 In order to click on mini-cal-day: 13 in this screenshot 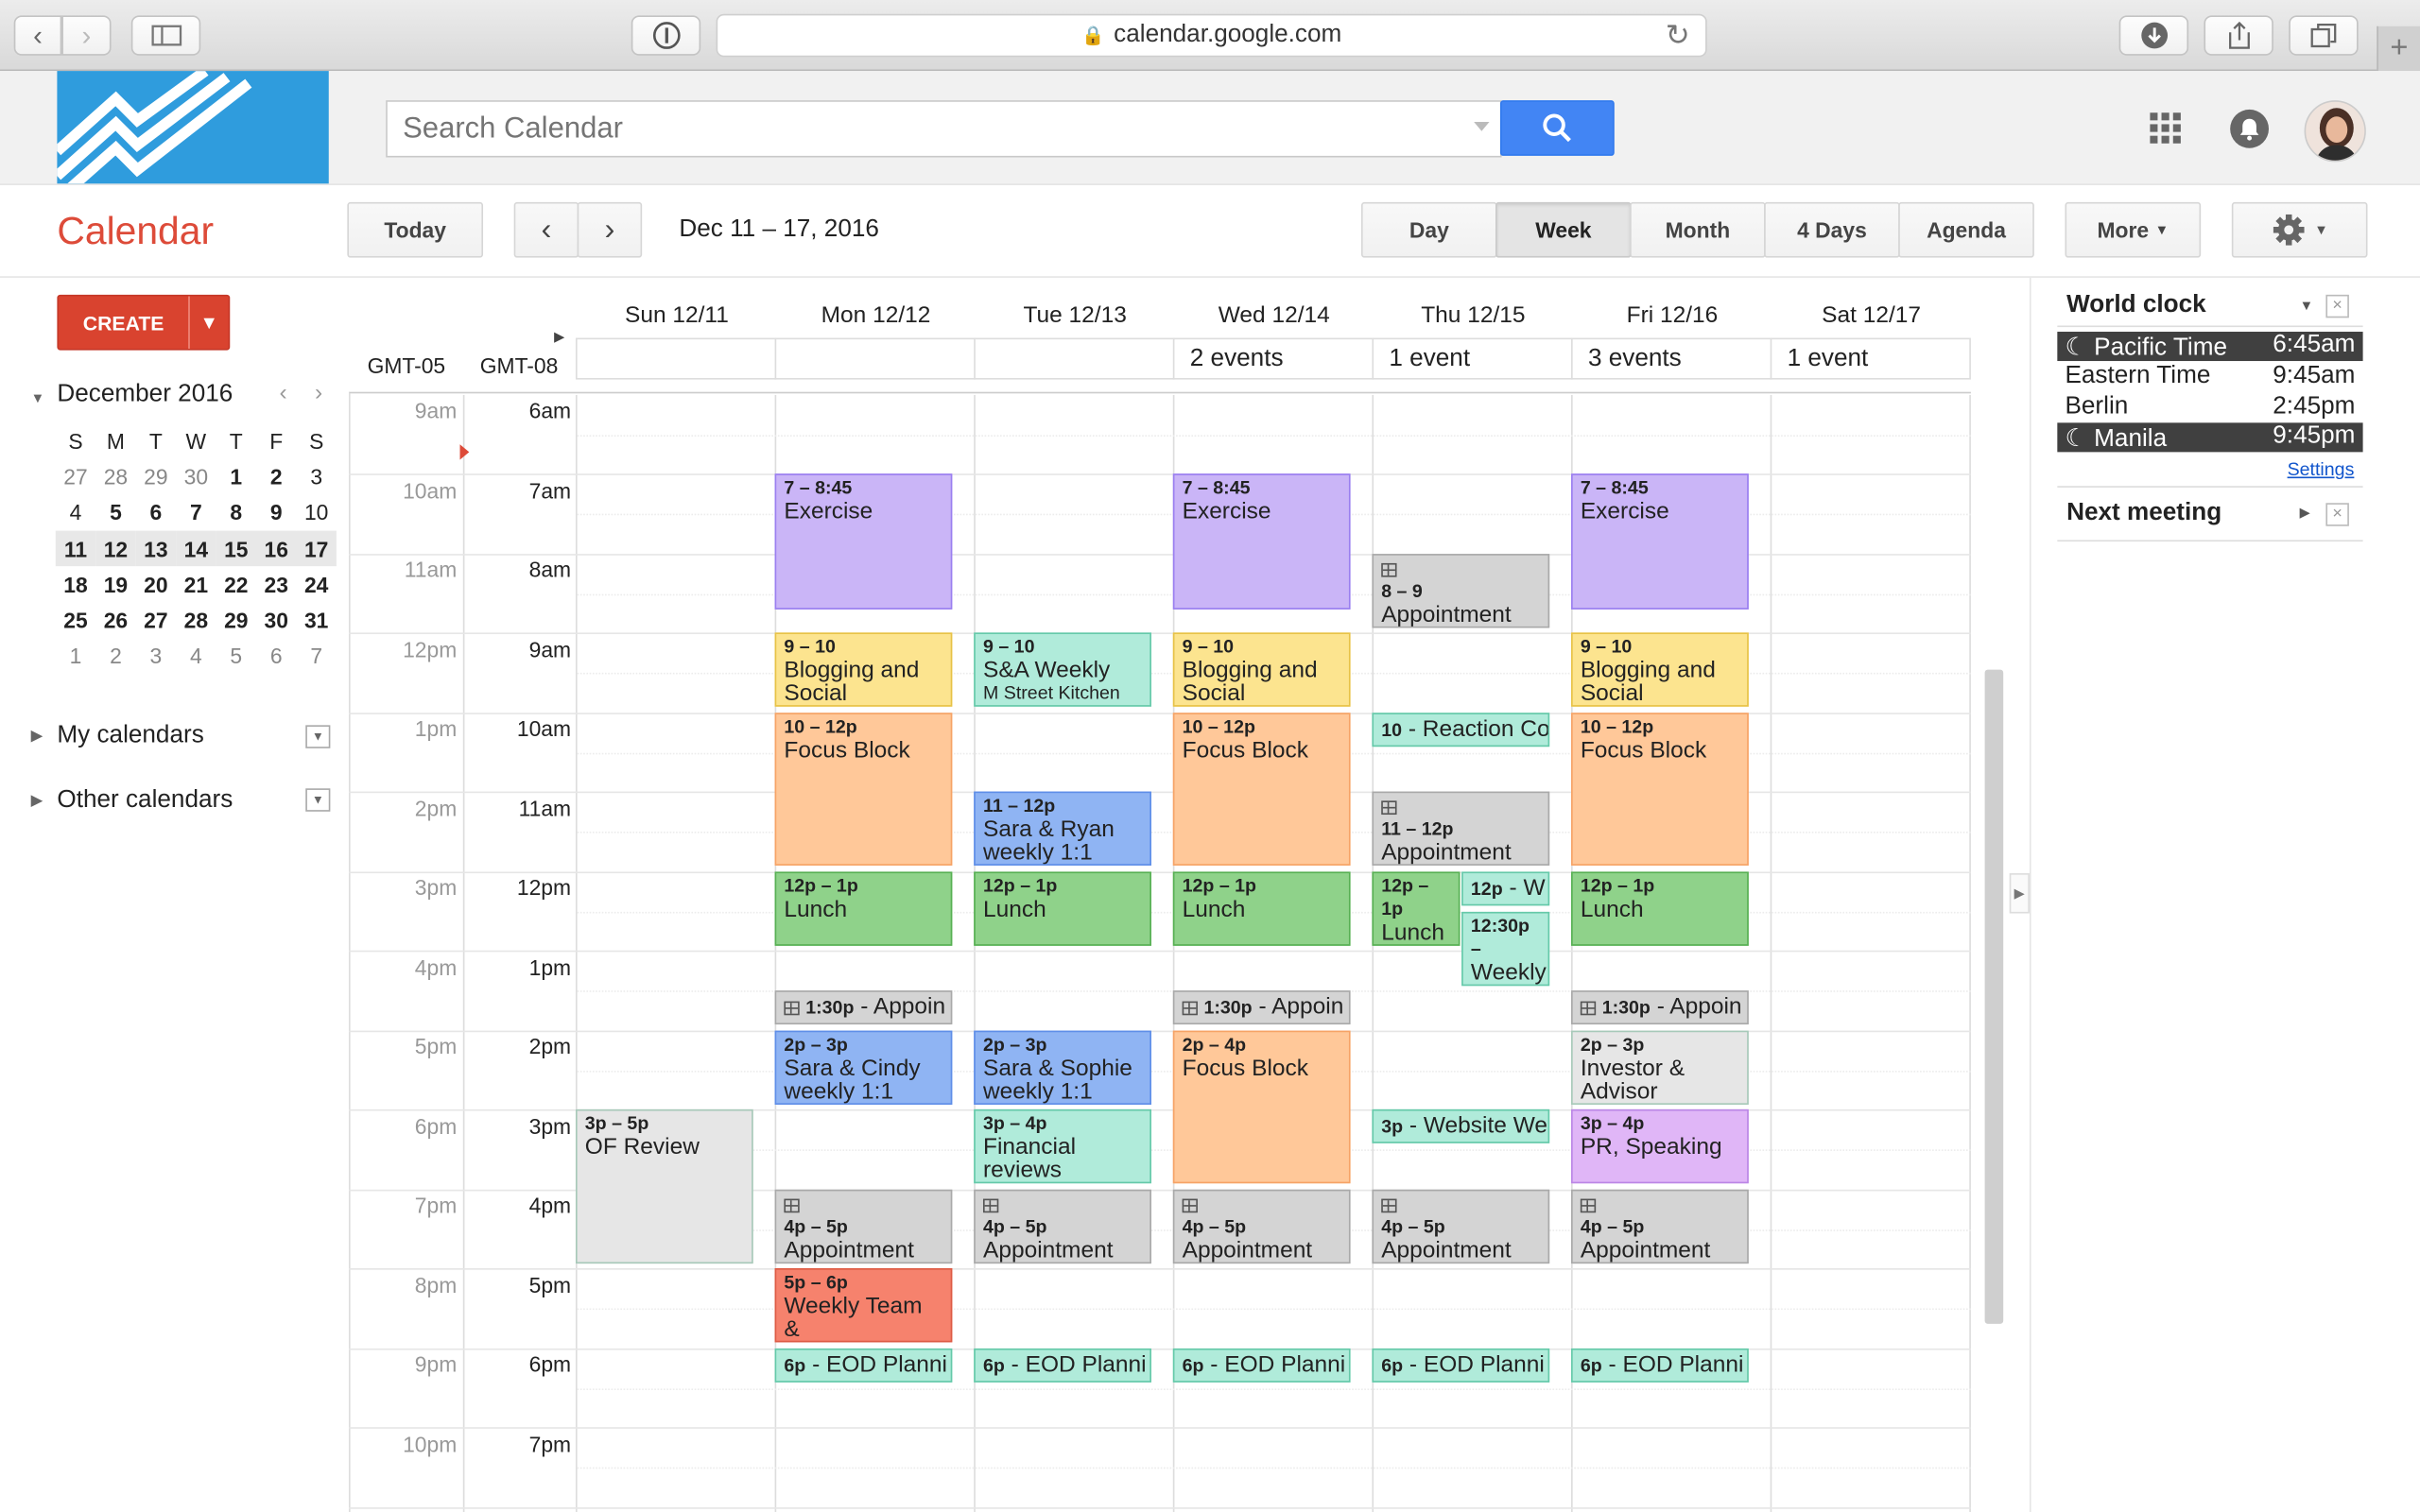, I will do `click(156, 548)`.